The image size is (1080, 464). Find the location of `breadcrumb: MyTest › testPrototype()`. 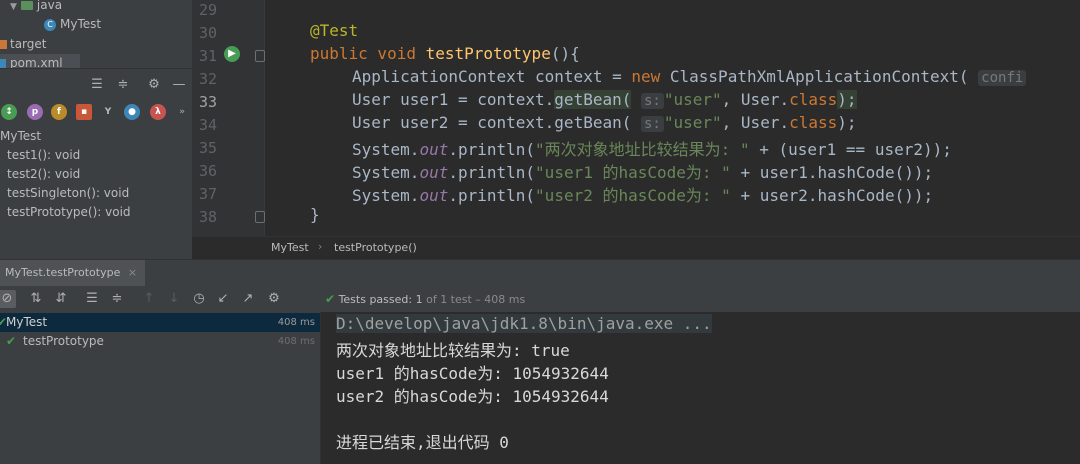

breadcrumb: MyTest › testPrototype() is located at coordinates (636, 248).